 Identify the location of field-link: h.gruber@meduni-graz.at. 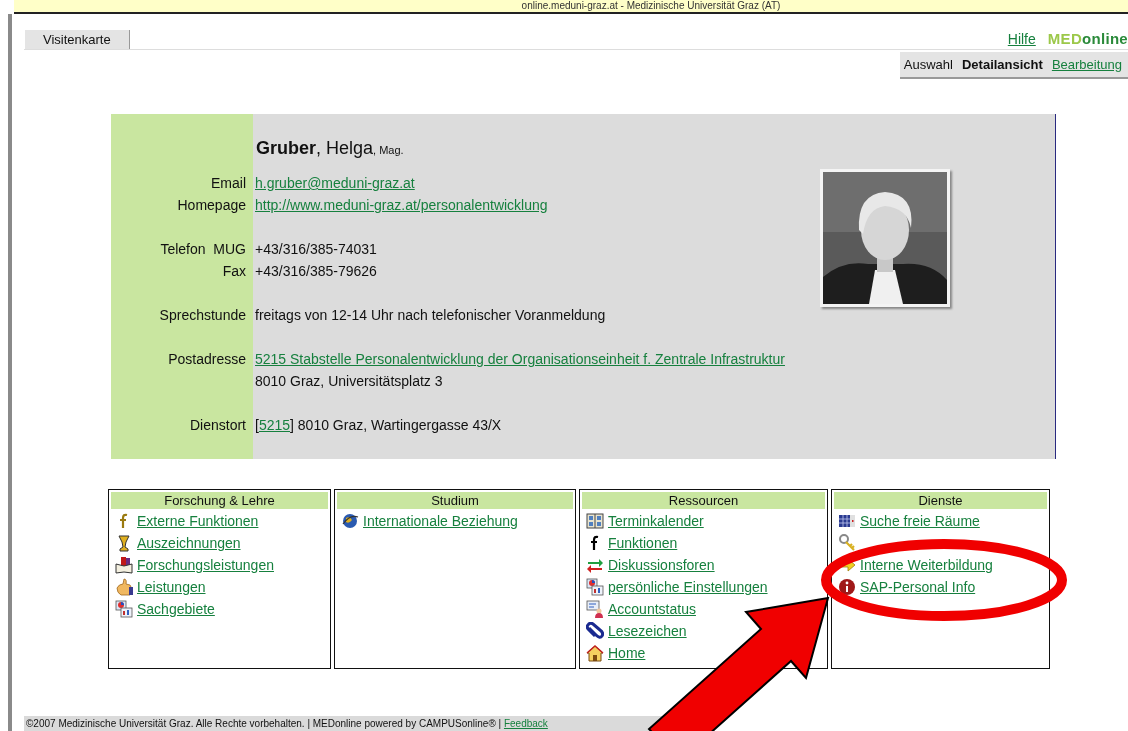
(335, 183).